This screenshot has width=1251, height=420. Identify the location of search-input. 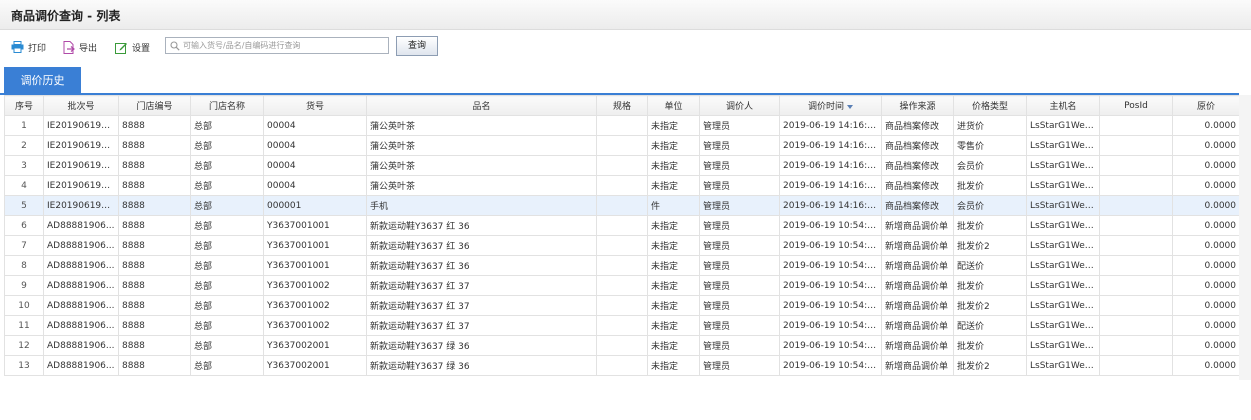
(283, 45).